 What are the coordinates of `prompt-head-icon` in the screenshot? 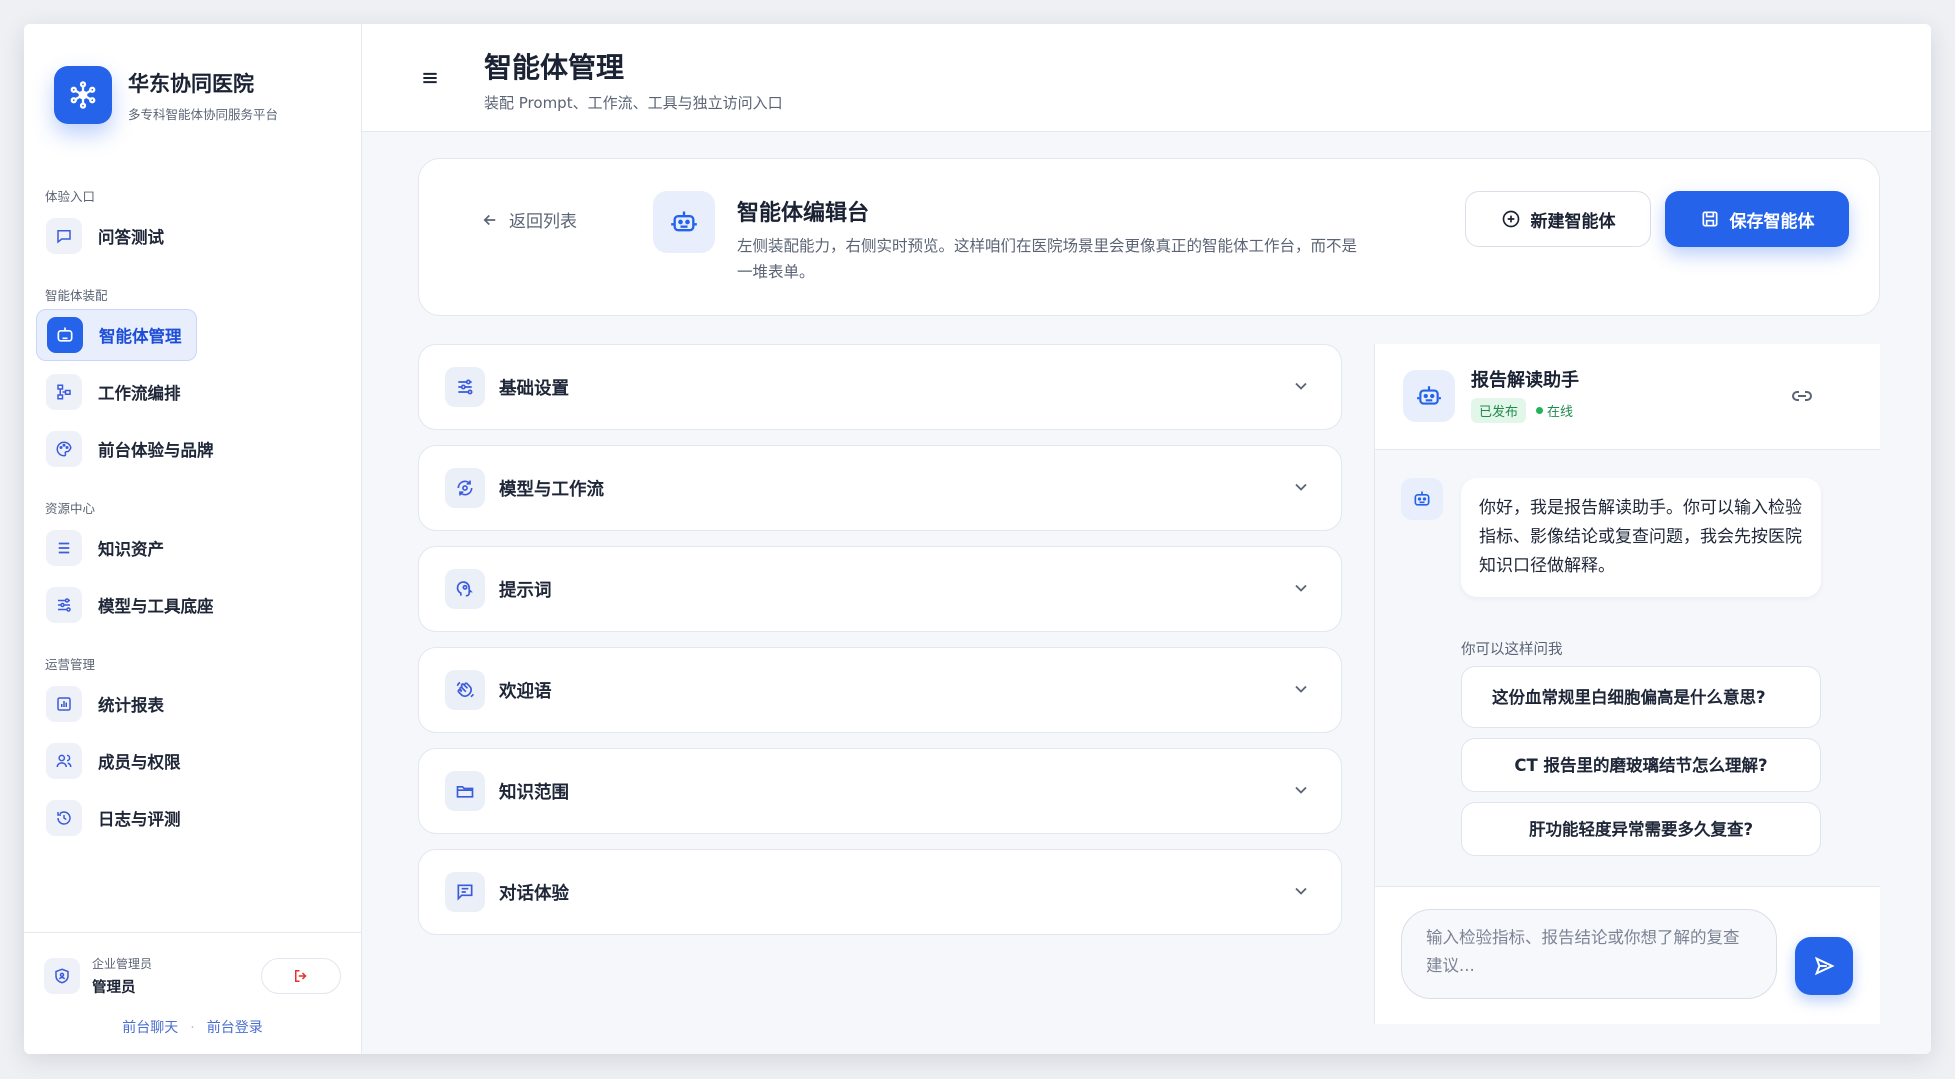 It's located at (465, 589).